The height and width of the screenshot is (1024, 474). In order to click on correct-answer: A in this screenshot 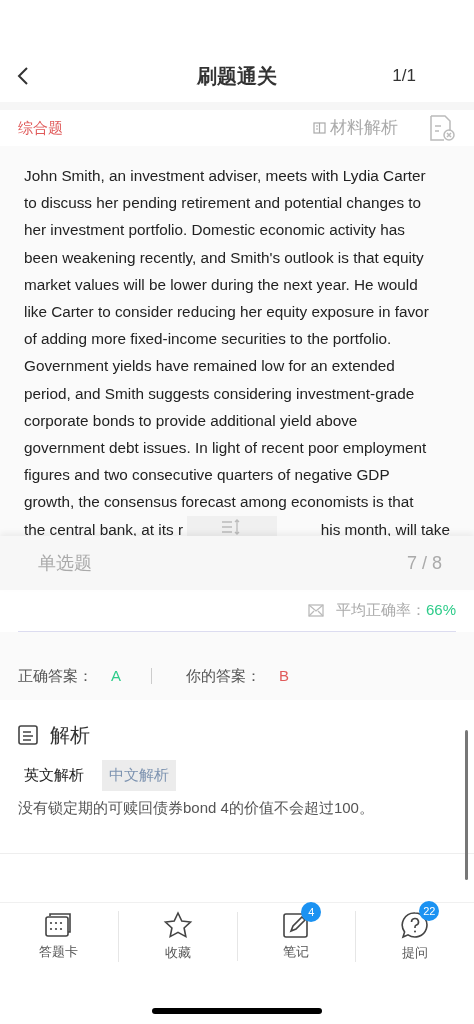, I will do `click(116, 675)`.